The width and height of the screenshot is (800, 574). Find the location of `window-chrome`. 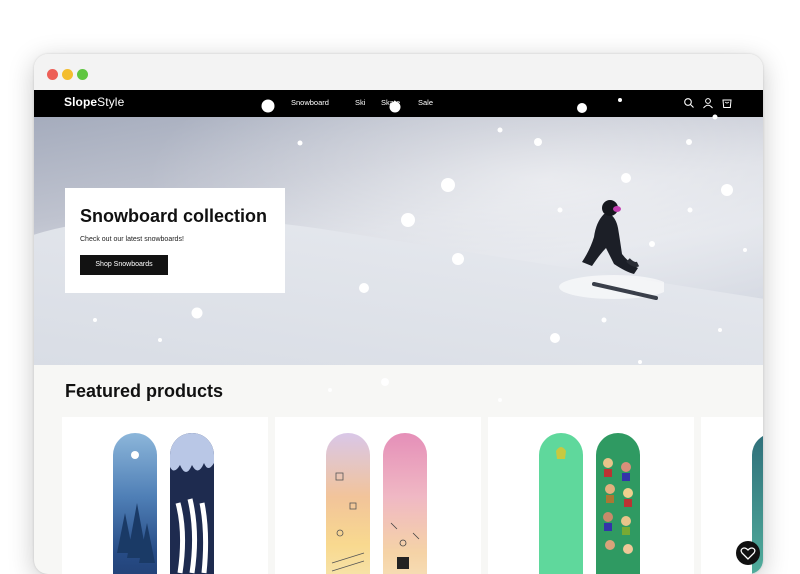

window-chrome is located at coordinates (398, 72).